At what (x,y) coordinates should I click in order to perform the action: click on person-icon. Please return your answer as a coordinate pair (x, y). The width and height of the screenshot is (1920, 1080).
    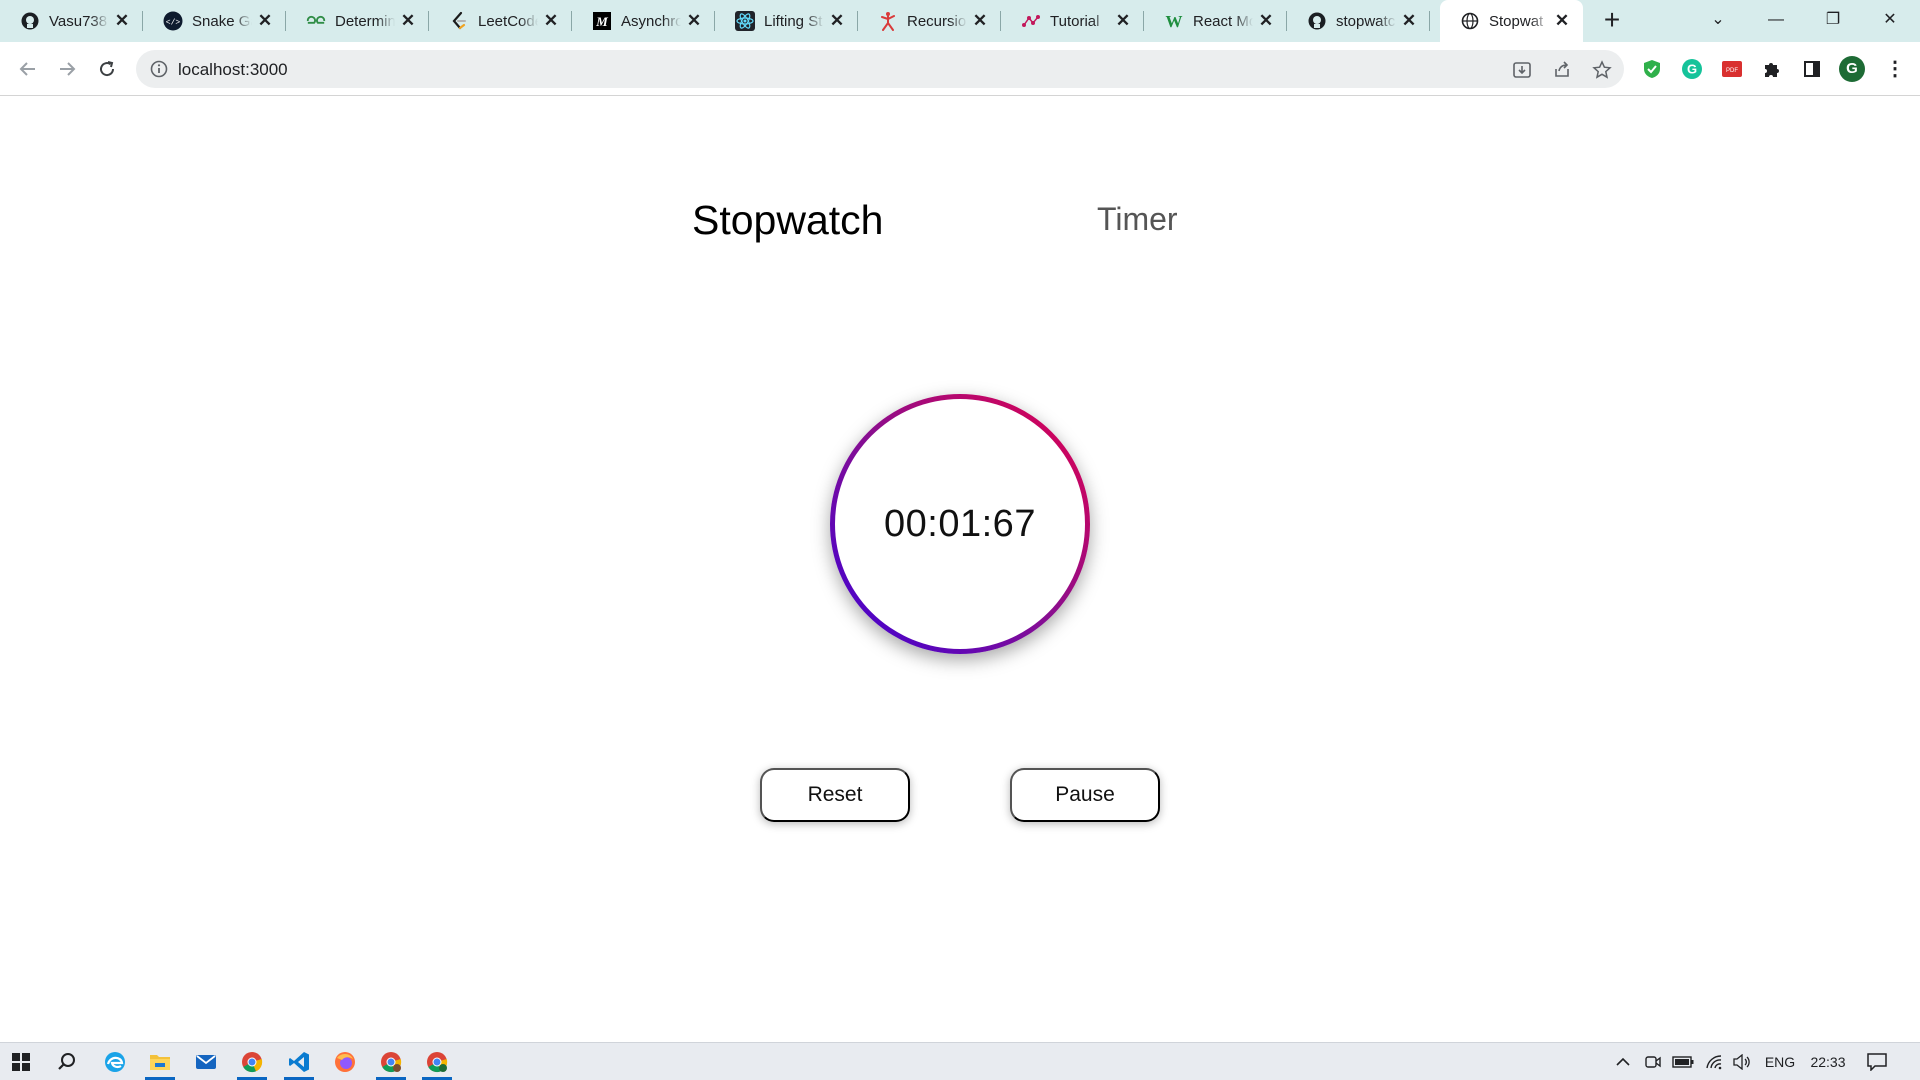
    Looking at the image, I should click on (888, 21).